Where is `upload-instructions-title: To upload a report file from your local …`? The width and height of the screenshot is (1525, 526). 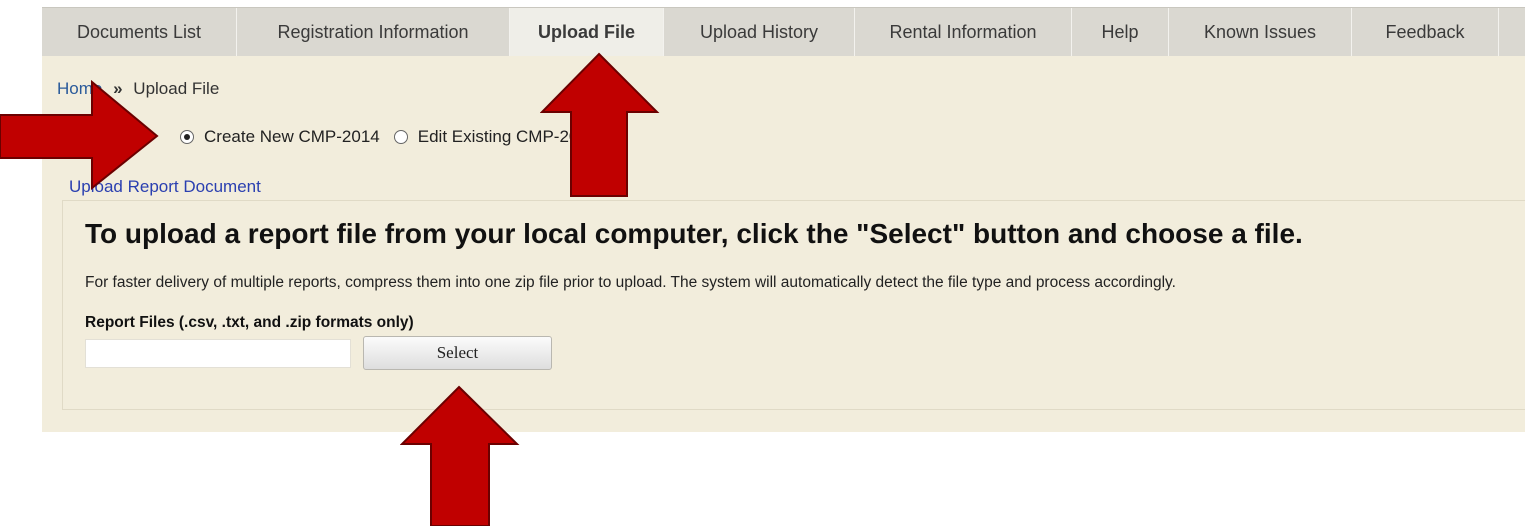 upload-instructions-title: To upload a report file from your local … is located at coordinates (694, 233).